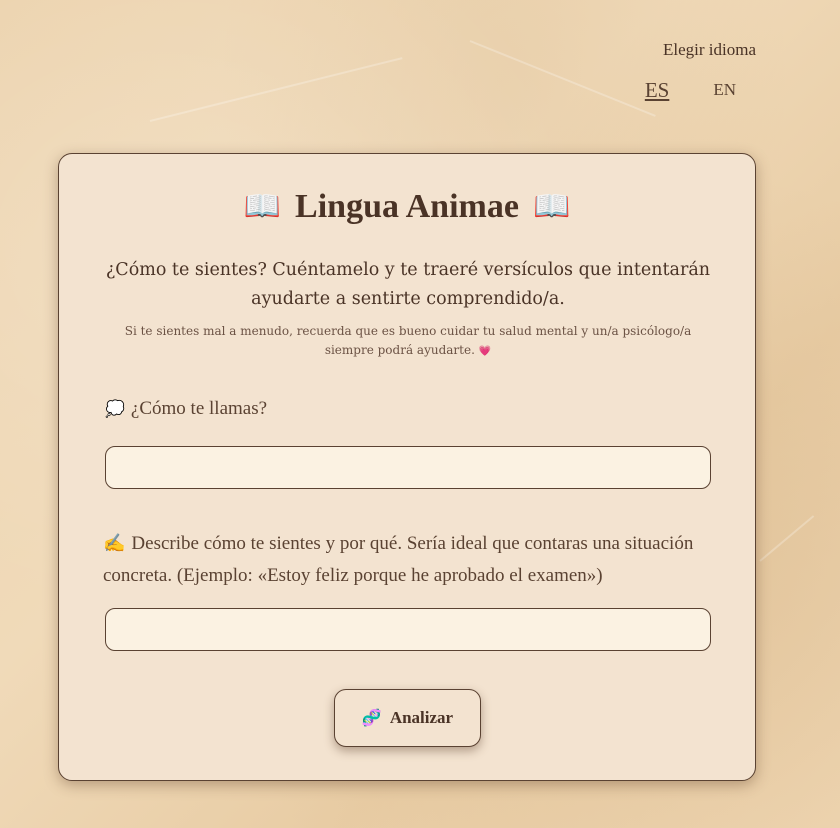 The image size is (840, 828). I want to click on analyze-button: 🧬 Analizar, so click(407, 718).